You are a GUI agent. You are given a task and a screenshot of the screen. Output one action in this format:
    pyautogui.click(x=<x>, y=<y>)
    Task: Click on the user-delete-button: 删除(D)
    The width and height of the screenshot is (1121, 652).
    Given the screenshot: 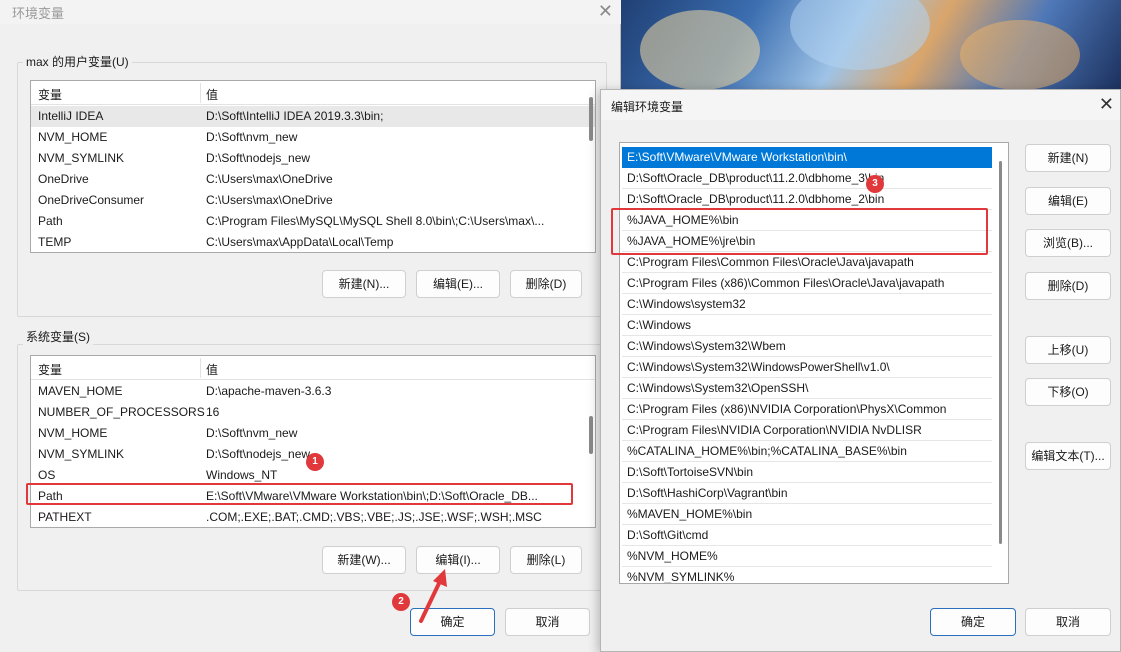 What is the action you would take?
    pyautogui.click(x=546, y=284)
    